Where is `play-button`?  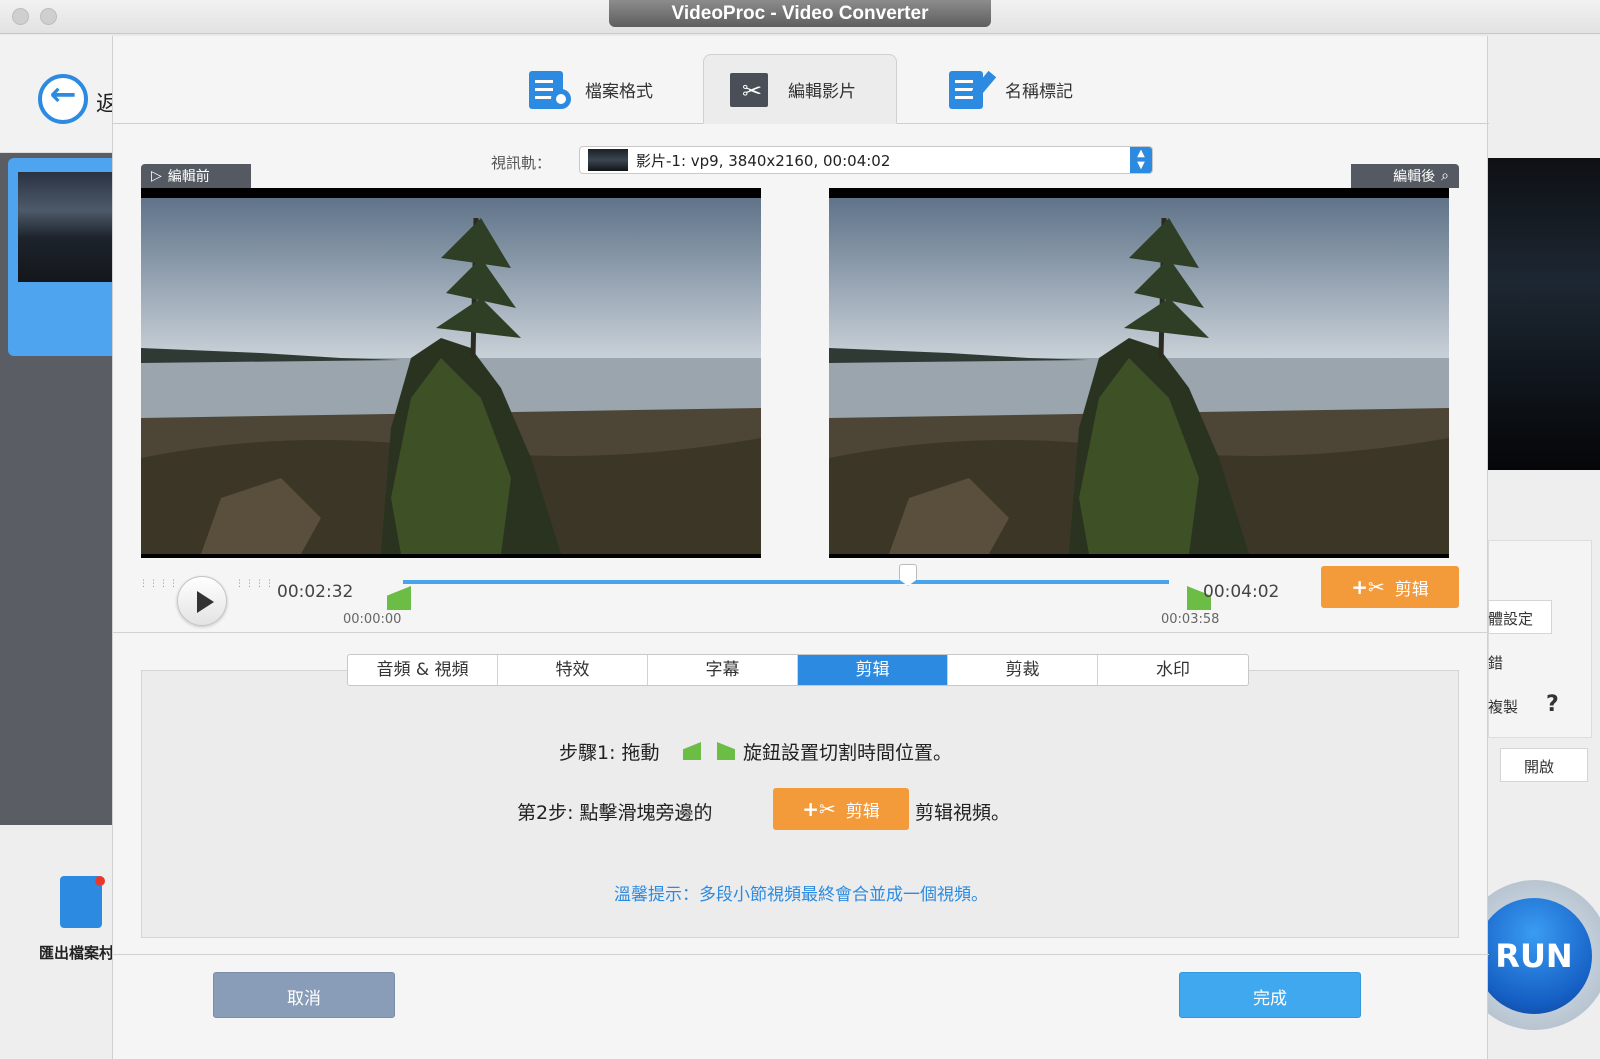 play-button is located at coordinates (202, 601).